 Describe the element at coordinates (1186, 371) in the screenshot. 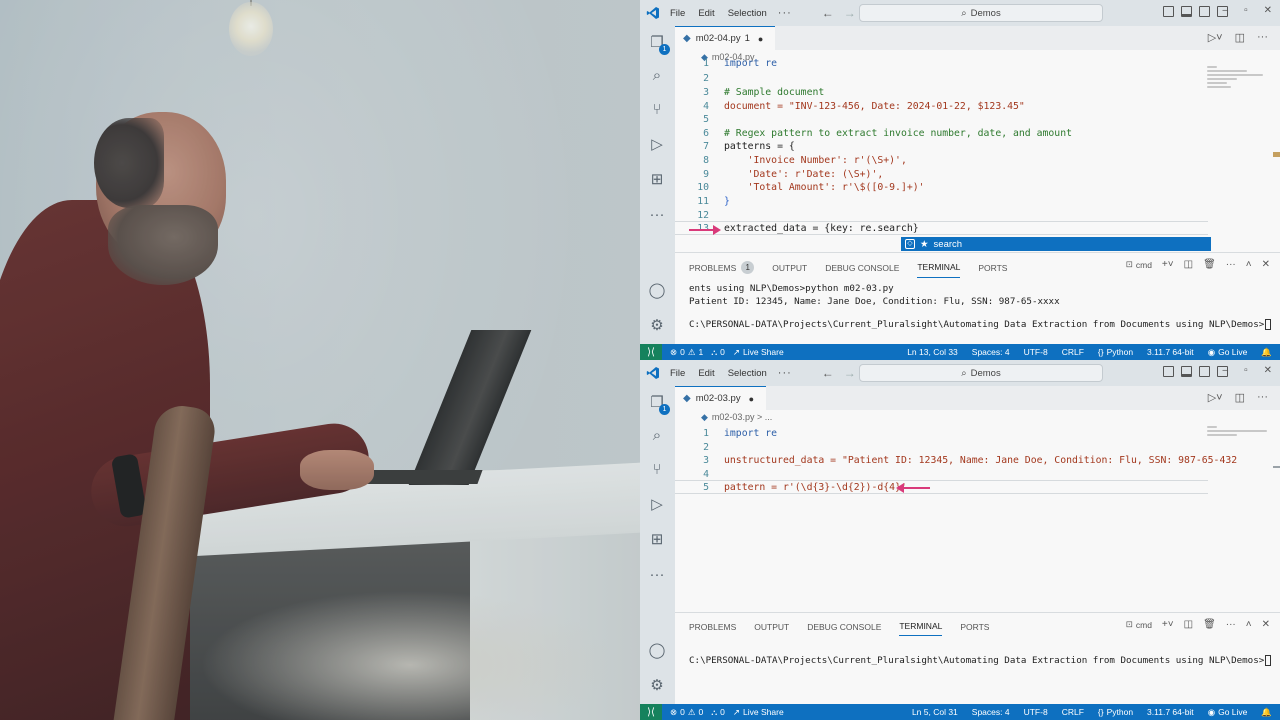

I see `toggle-panel-icon` at that location.